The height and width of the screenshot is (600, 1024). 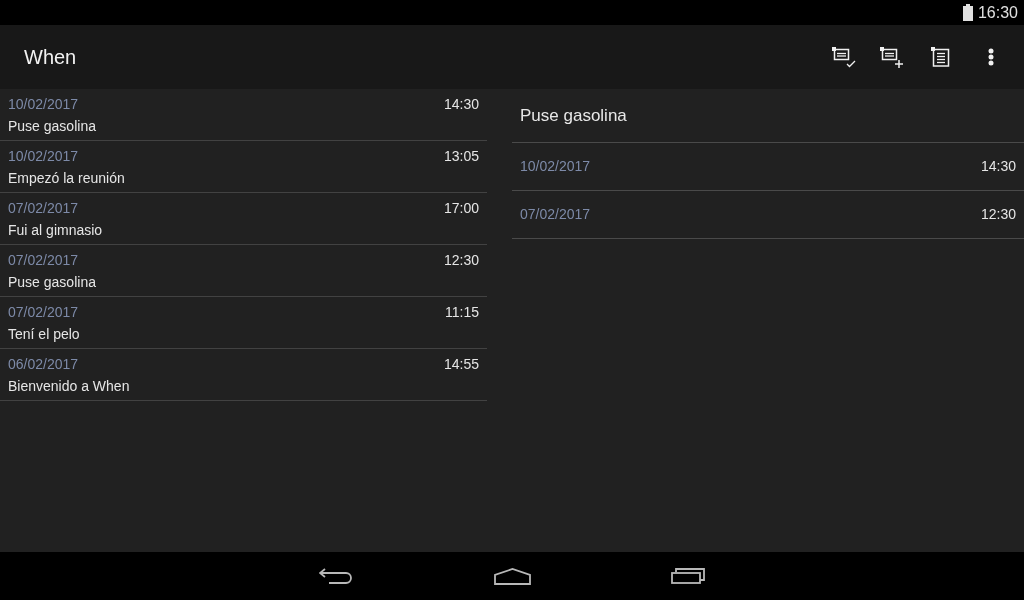 What do you see at coordinates (461, 260) in the screenshot?
I see `entry-time: 12:30` at bounding box center [461, 260].